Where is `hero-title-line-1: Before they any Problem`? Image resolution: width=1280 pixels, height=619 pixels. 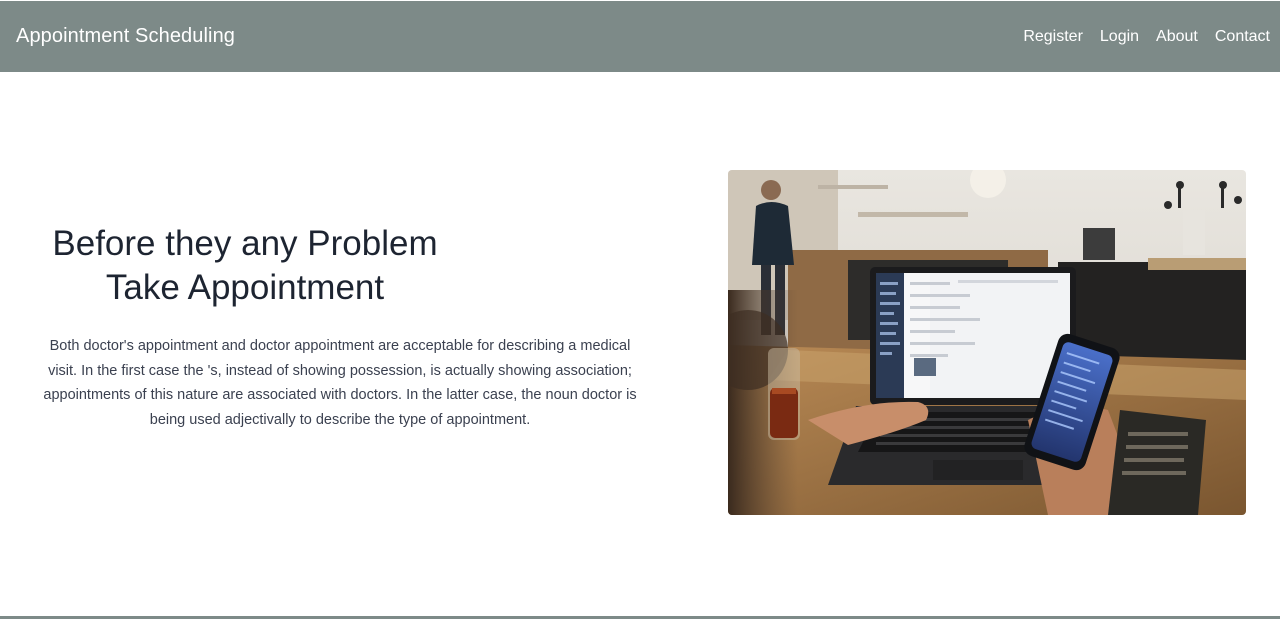 hero-title-line-1: Before they any Problem is located at coordinates (245, 243).